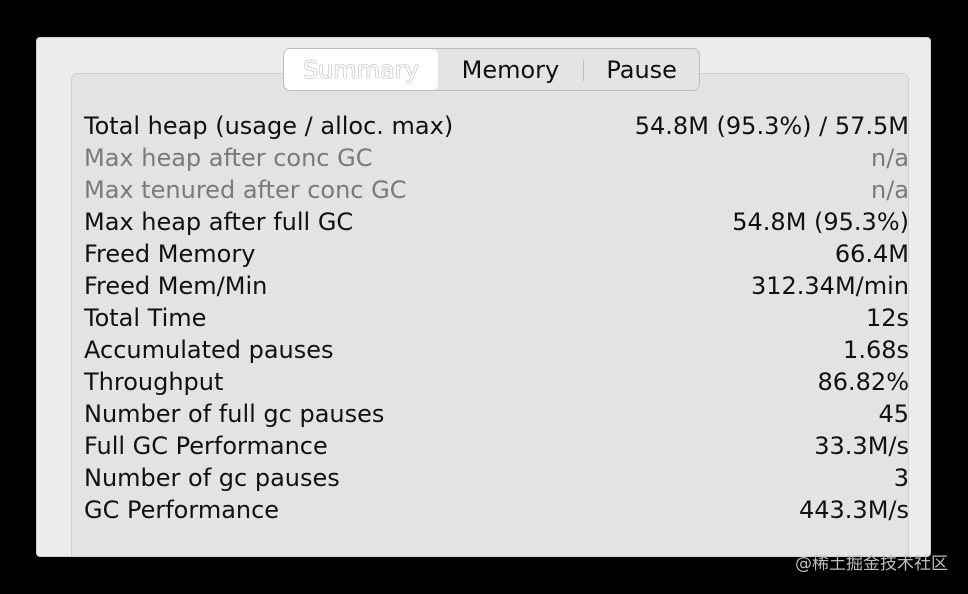 The height and width of the screenshot is (594, 968). Describe the element at coordinates (269, 126) in the screenshot. I see `row-label: Total heap (usage / alloc. max)` at that location.